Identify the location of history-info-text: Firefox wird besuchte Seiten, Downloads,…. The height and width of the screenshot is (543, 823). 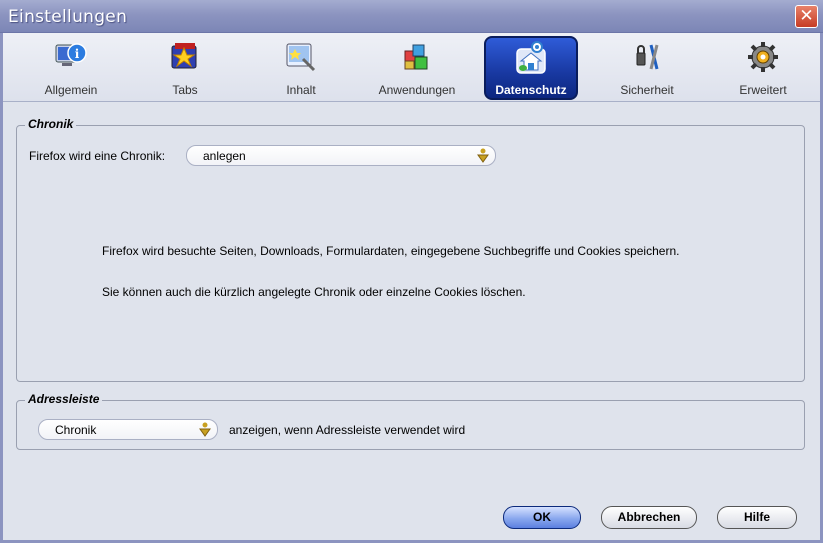
(391, 251).